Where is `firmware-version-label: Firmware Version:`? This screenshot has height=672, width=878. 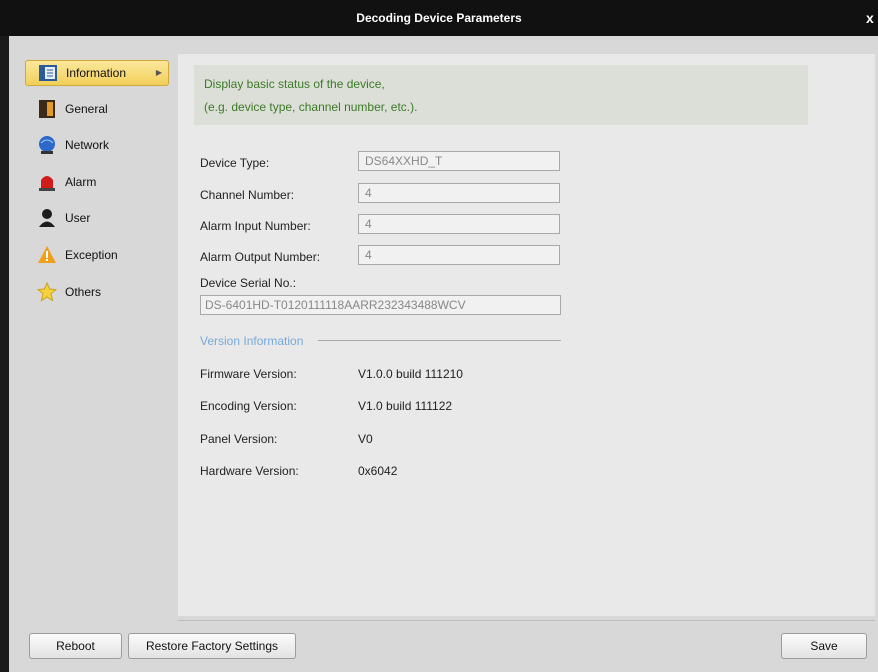 firmware-version-label: Firmware Version: is located at coordinates (248, 374).